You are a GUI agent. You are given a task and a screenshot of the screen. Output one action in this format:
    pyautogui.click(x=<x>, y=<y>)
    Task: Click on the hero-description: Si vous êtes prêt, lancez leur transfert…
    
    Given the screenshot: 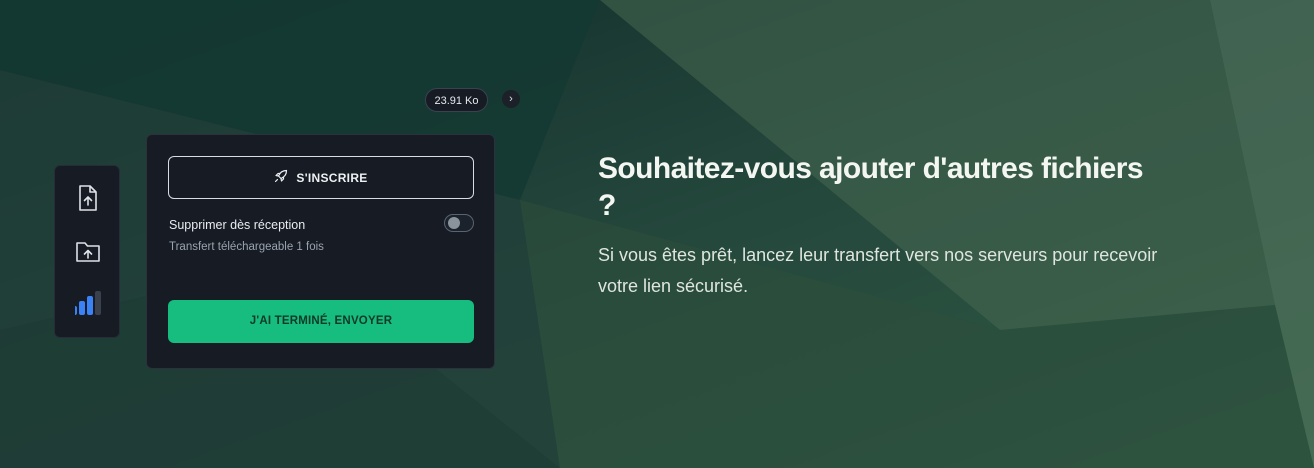 What is the action you would take?
    pyautogui.click(x=878, y=270)
    